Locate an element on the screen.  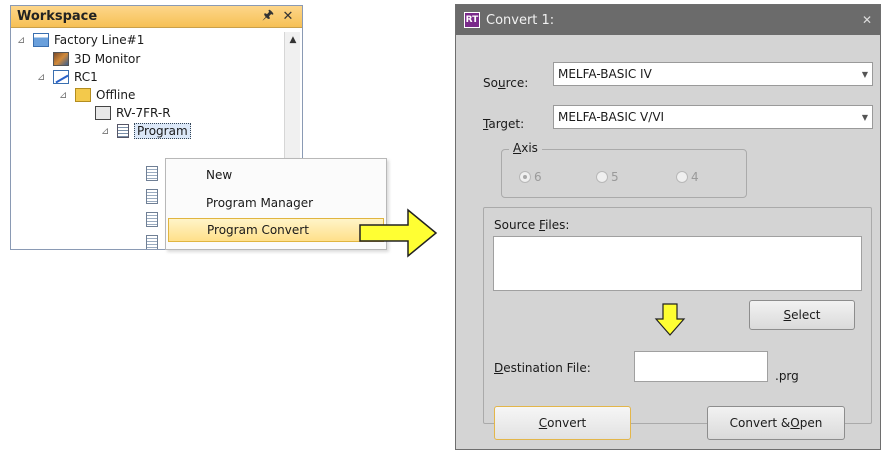
monitor-icon is located at coordinates (61, 59).